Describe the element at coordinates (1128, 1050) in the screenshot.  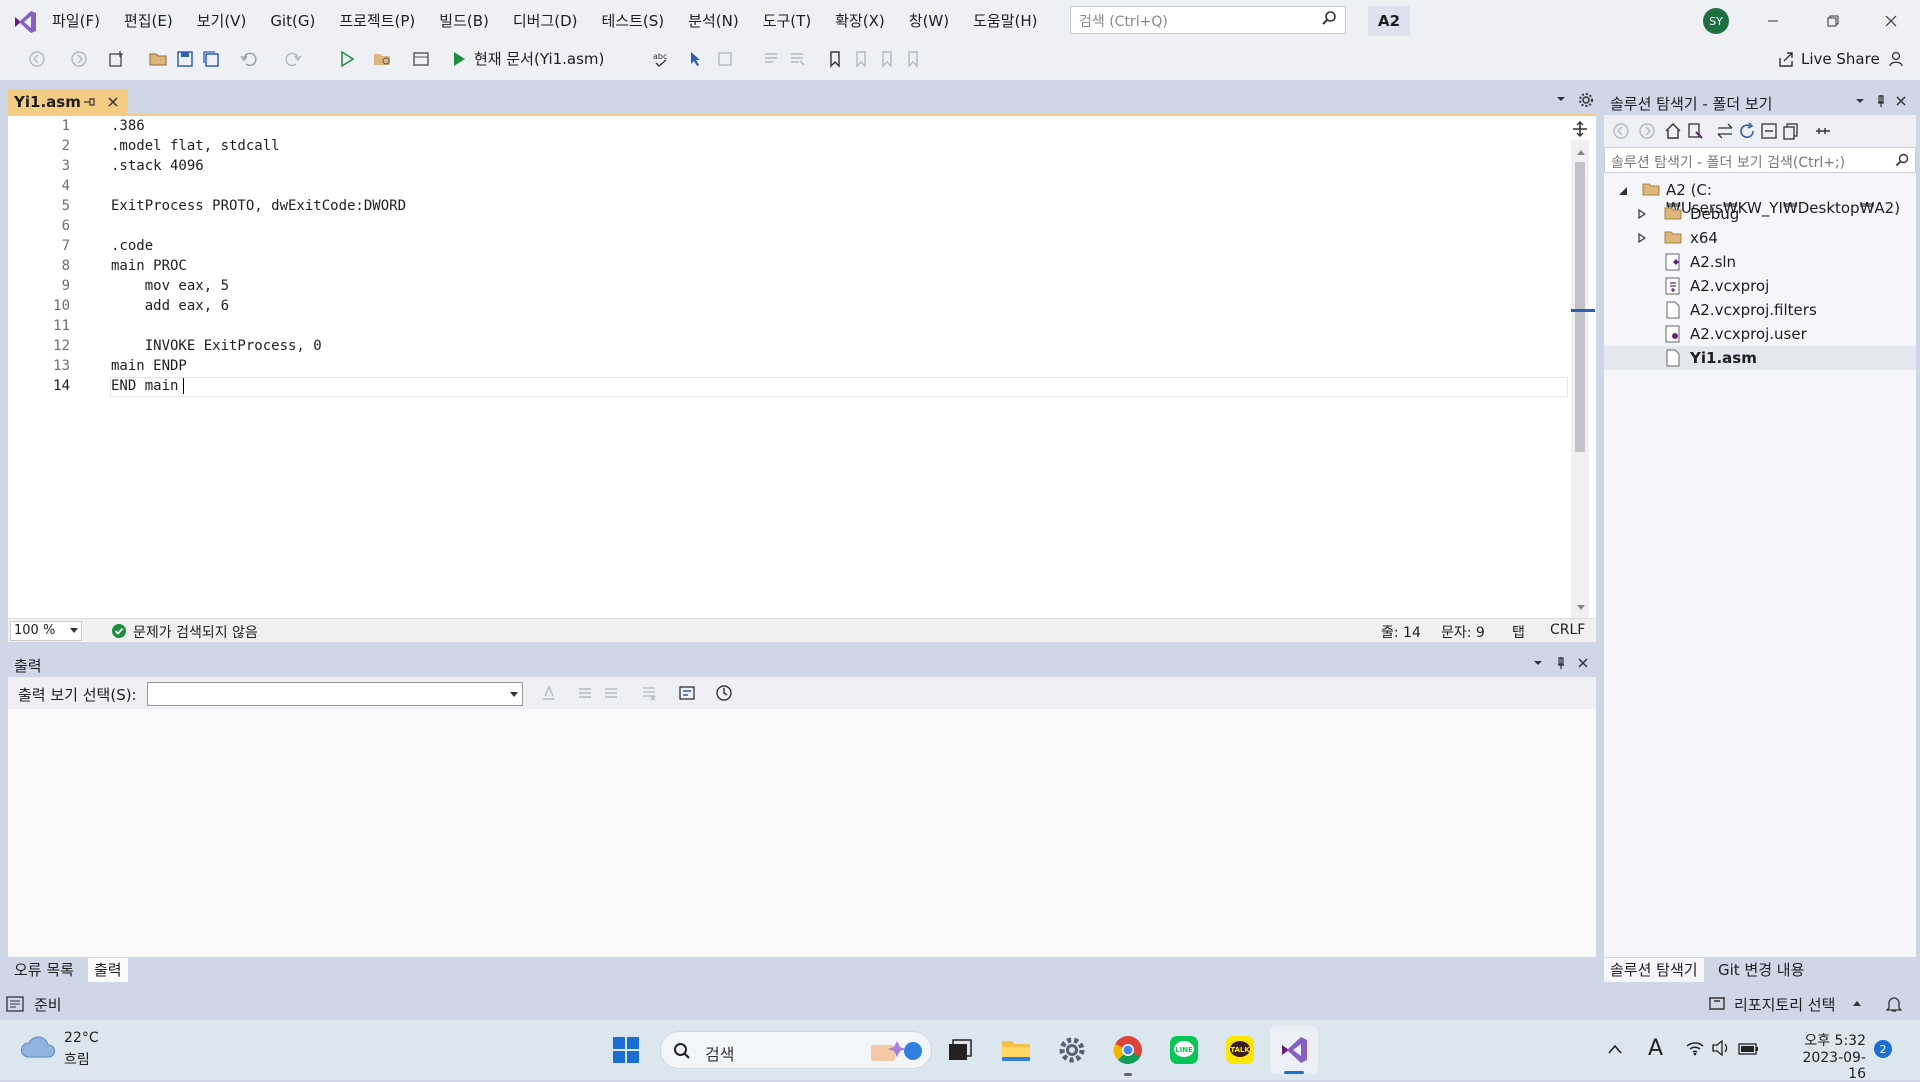
I see `chrome-browser-icon` at that location.